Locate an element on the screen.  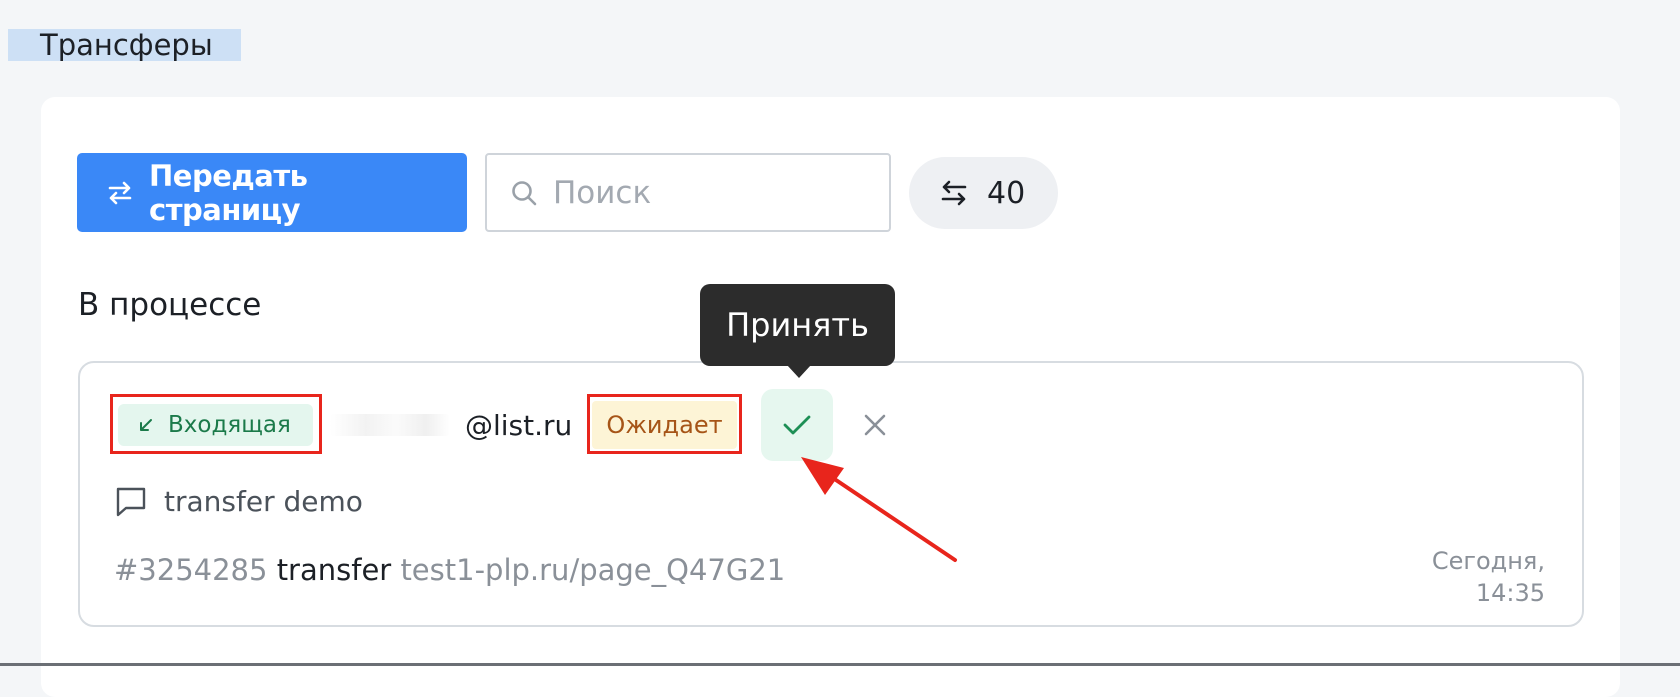
transfer-timestamp: Сегодня, 14:35 is located at coordinates (1488, 577).